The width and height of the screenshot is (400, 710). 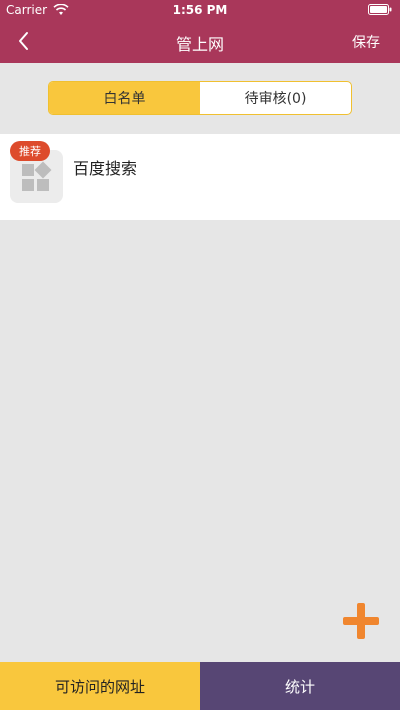 I want to click on nav-bar: 管上网 保存, so click(x=200, y=41).